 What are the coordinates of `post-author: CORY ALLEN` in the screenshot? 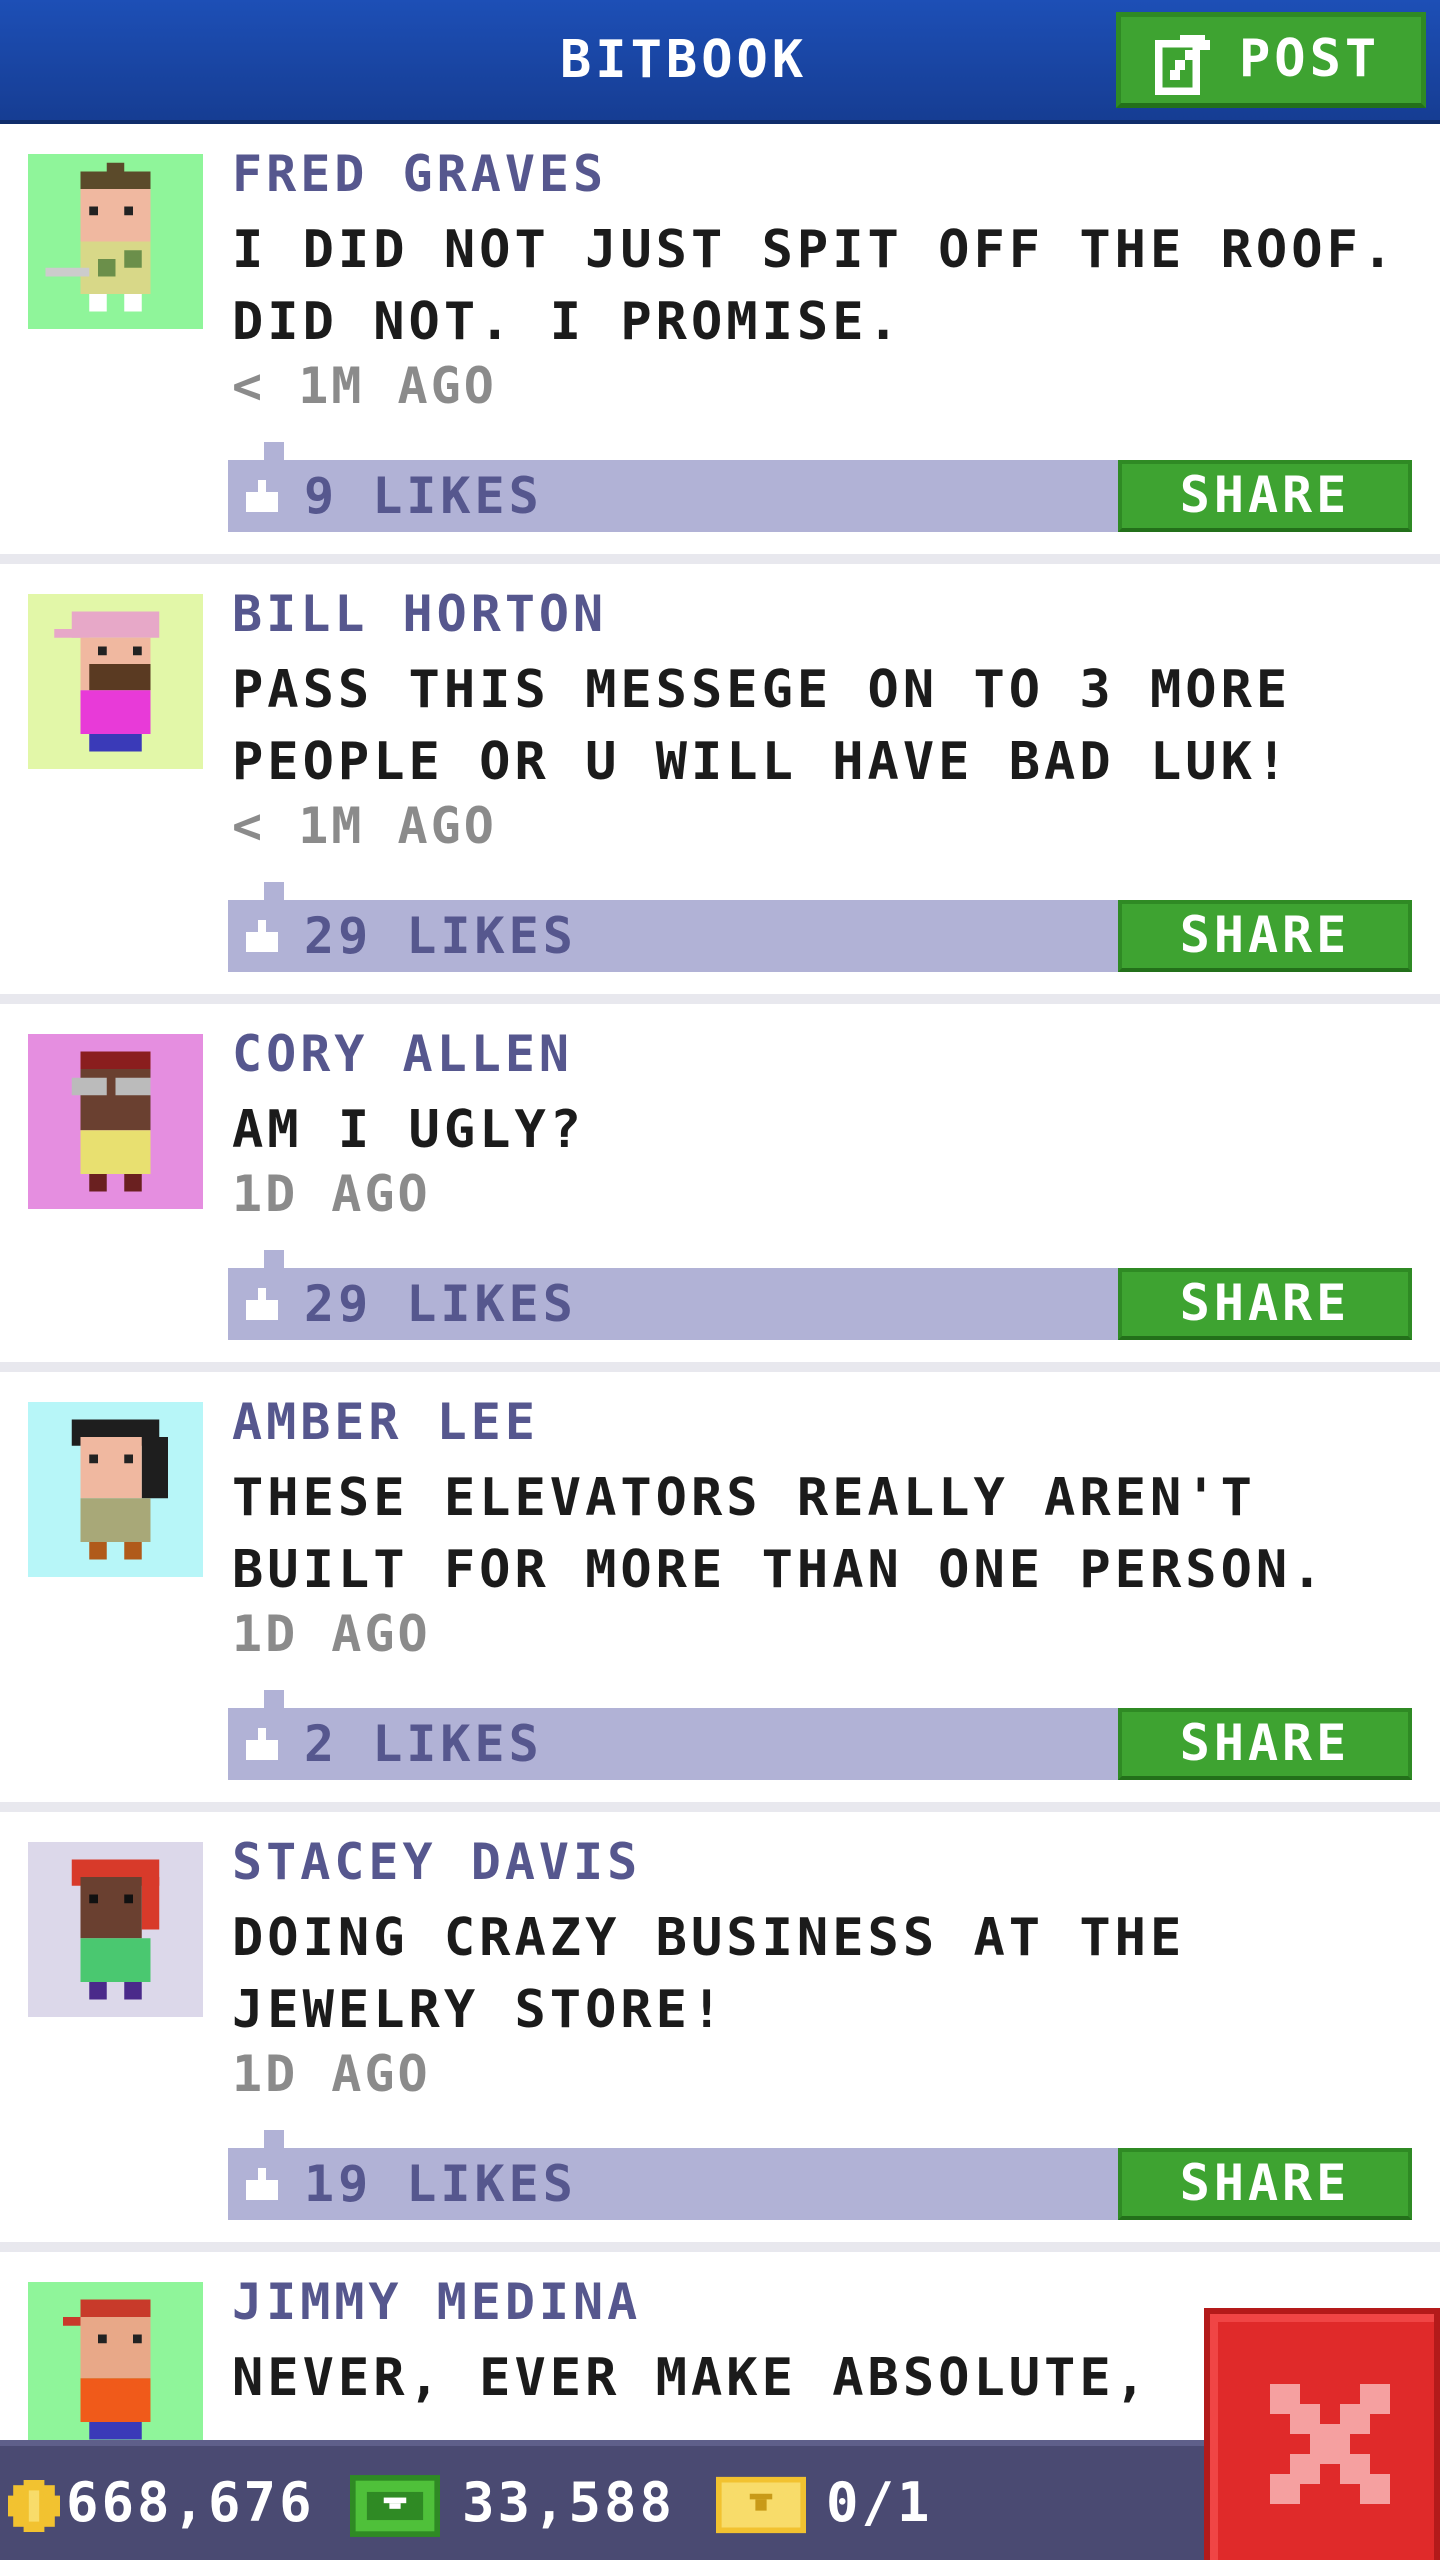 It's located at (632, 1054).